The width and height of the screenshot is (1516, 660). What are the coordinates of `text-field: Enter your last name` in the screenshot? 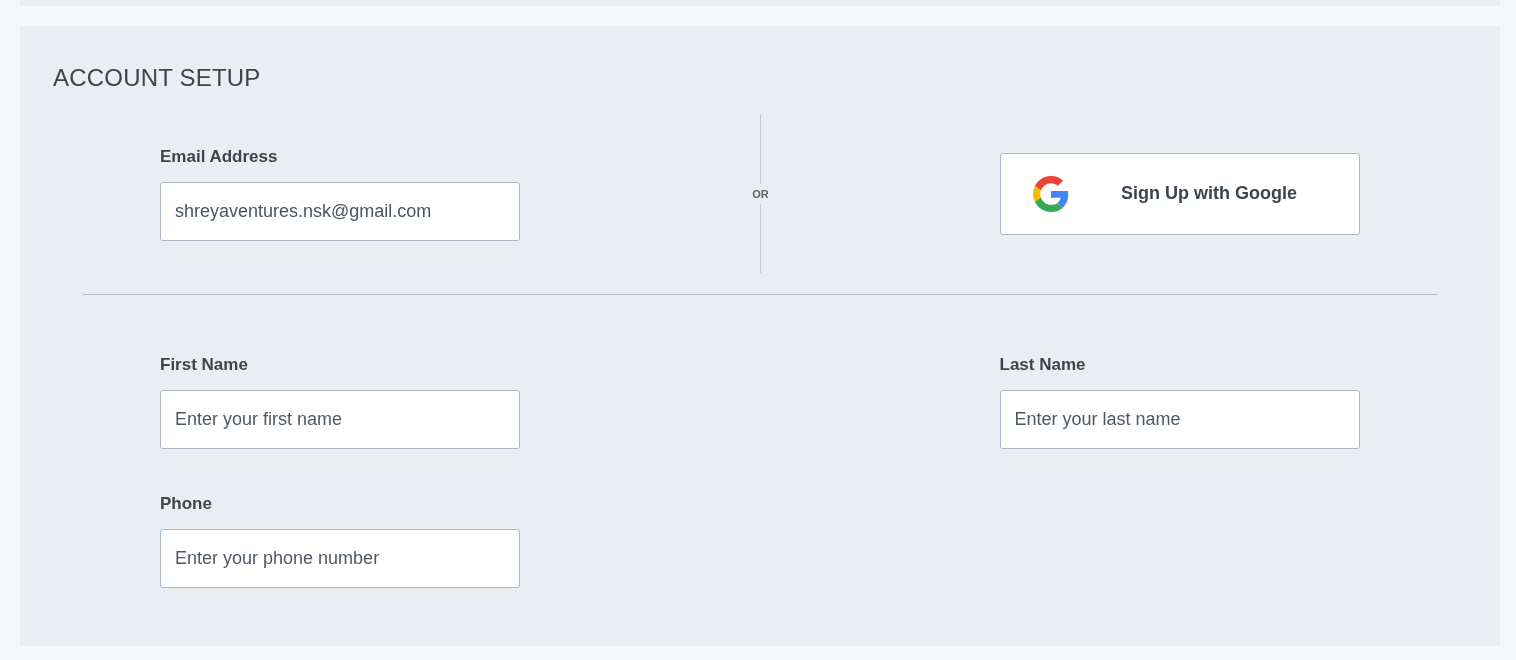 It's located at (1179, 419).